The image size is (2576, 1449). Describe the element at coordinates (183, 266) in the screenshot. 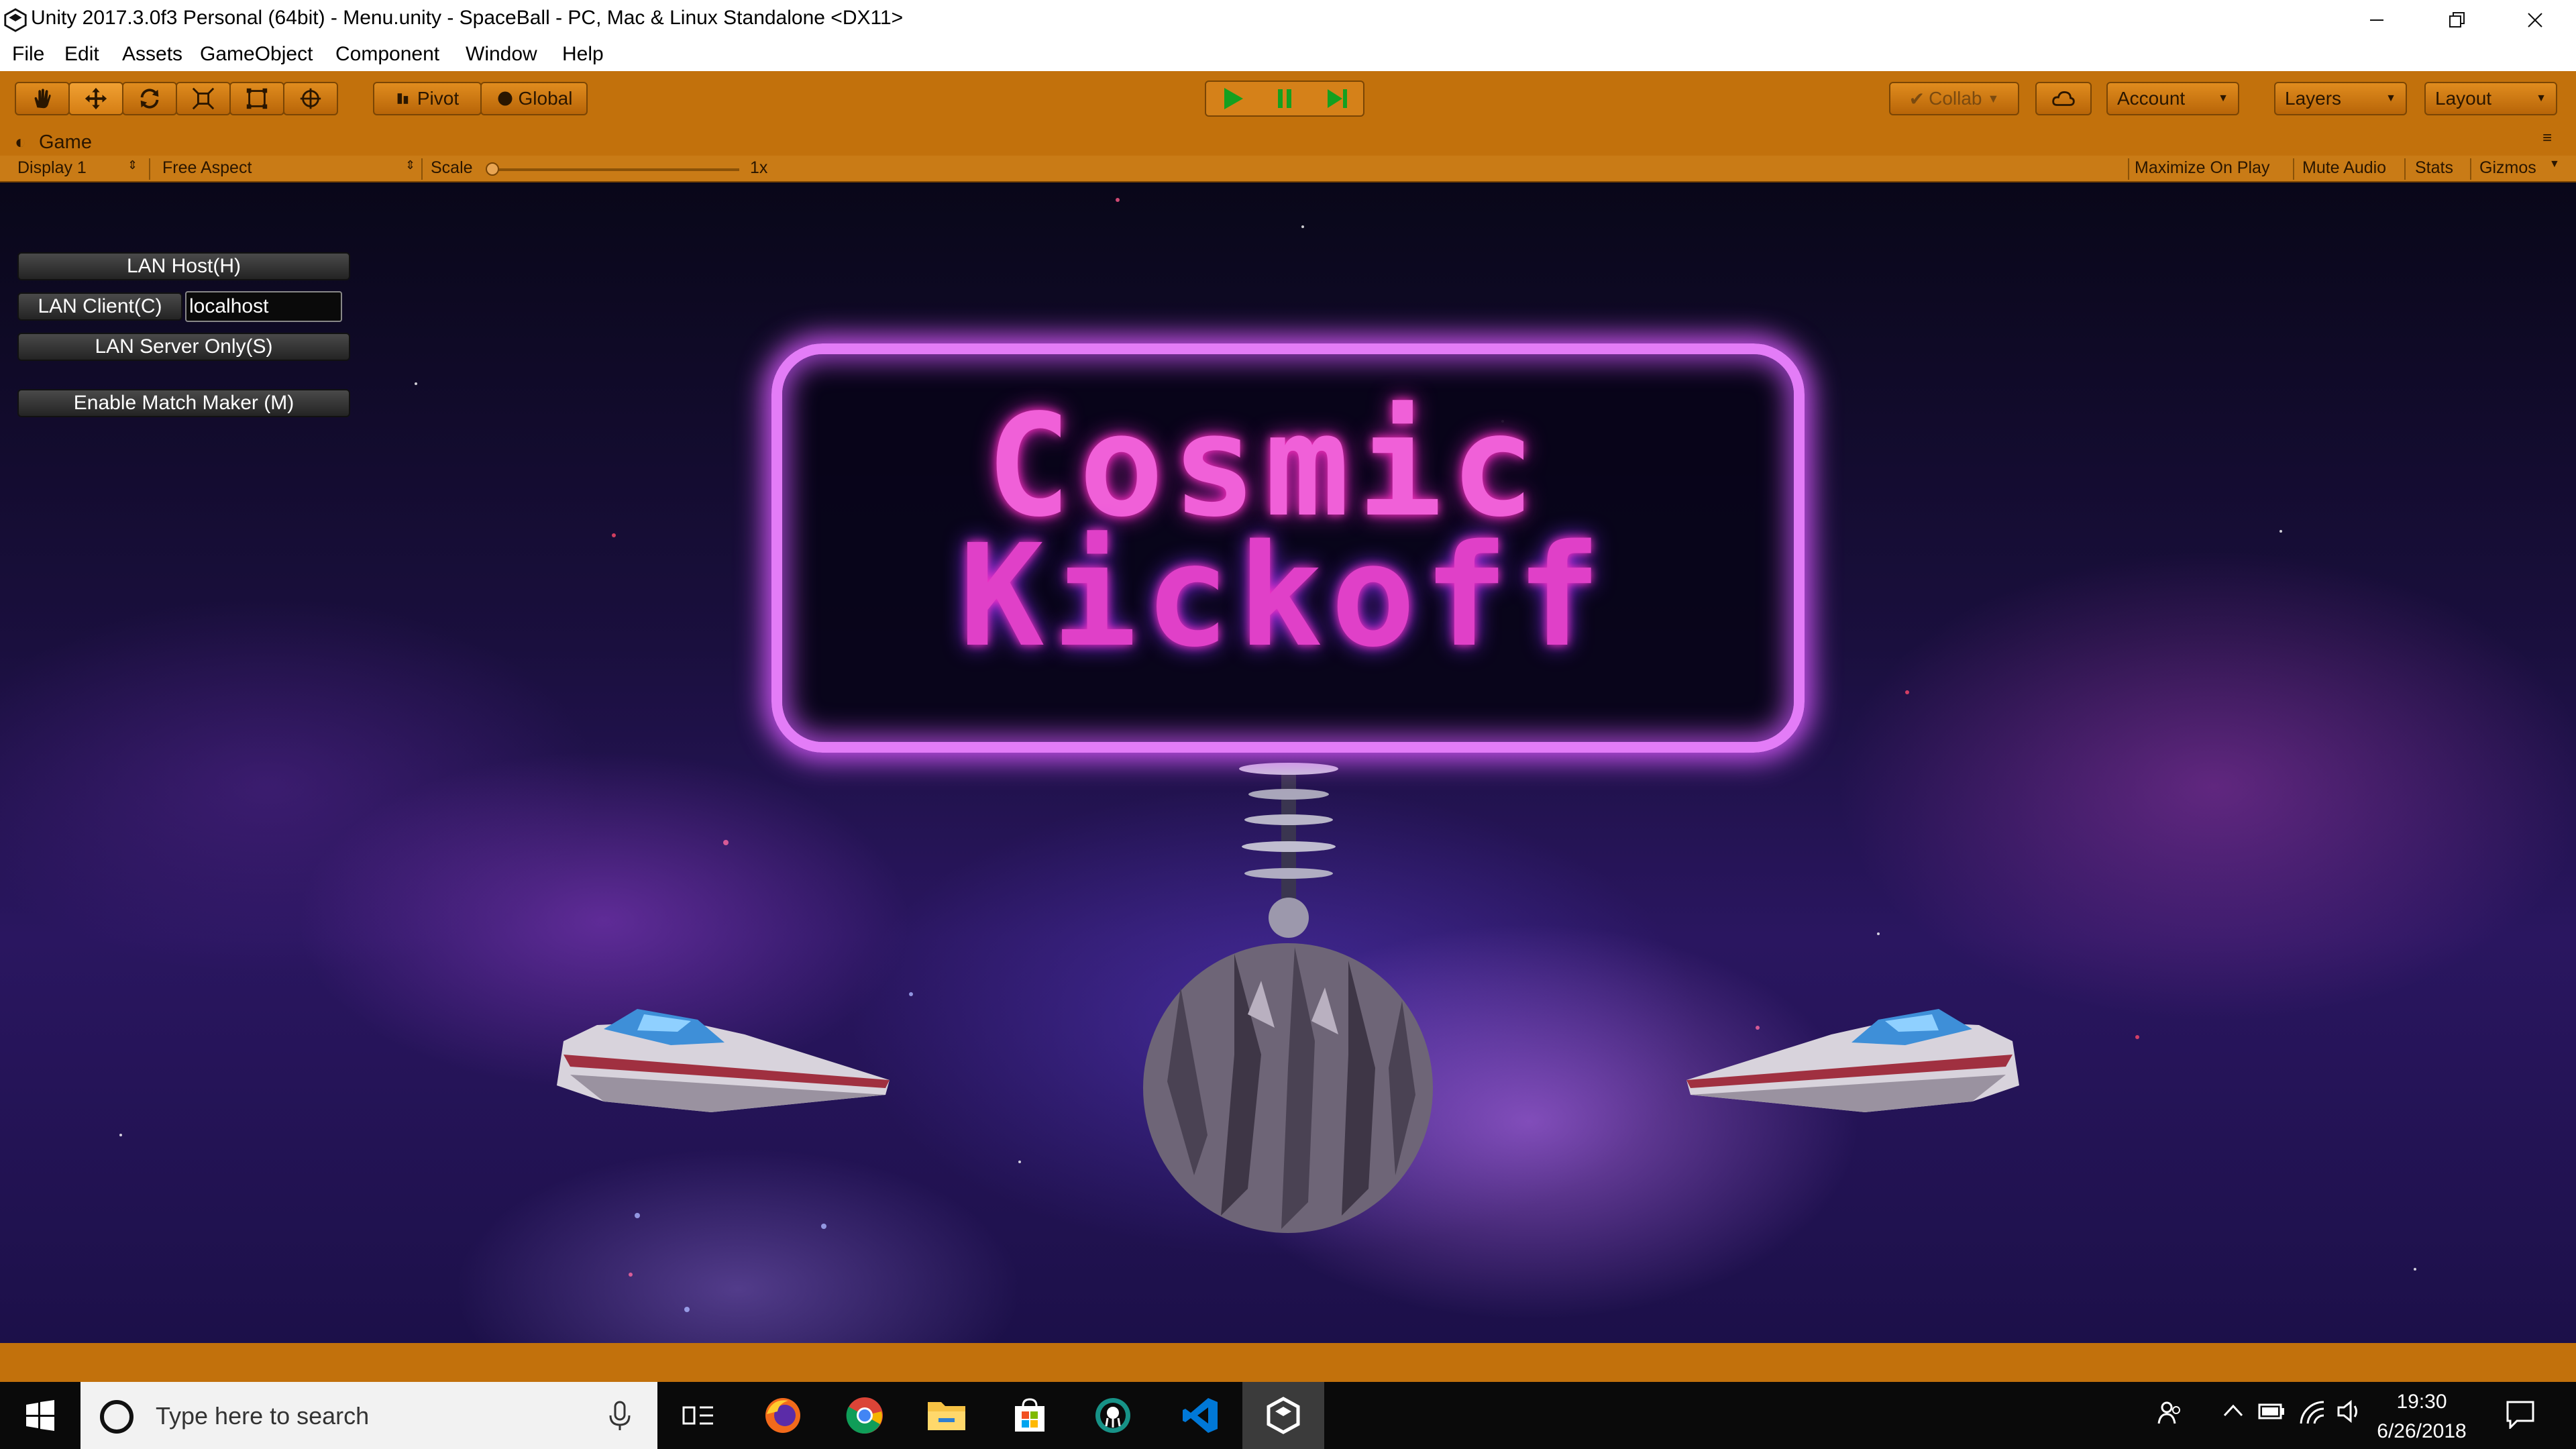

I see `lan-host-button: LAN Host(H)` at that location.